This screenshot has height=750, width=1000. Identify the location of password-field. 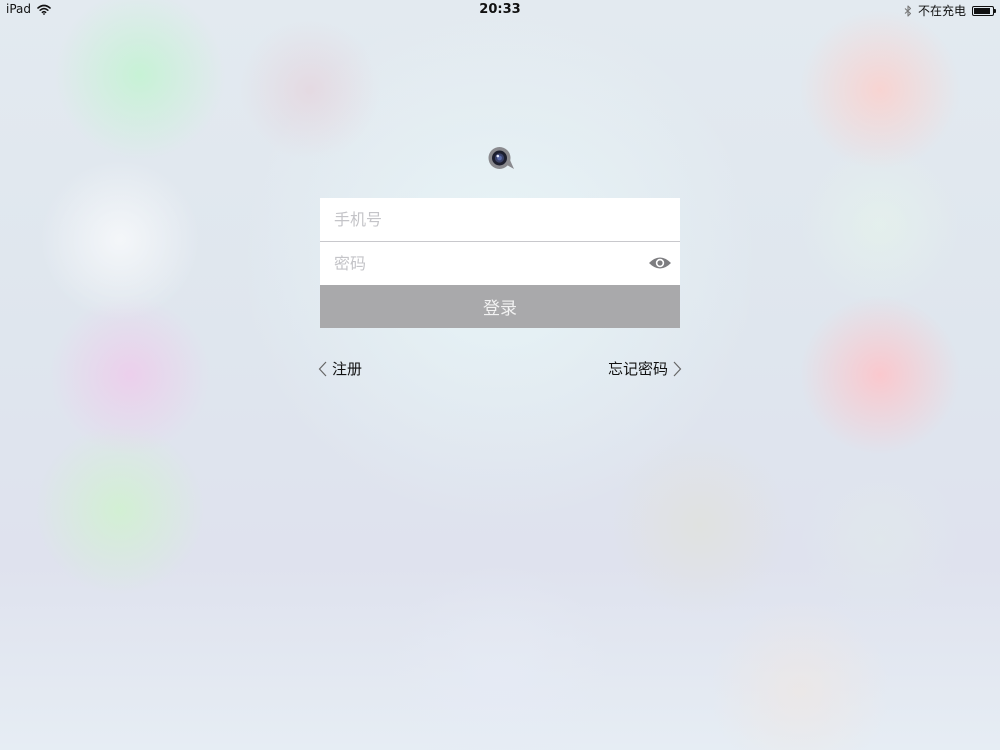
(500, 263).